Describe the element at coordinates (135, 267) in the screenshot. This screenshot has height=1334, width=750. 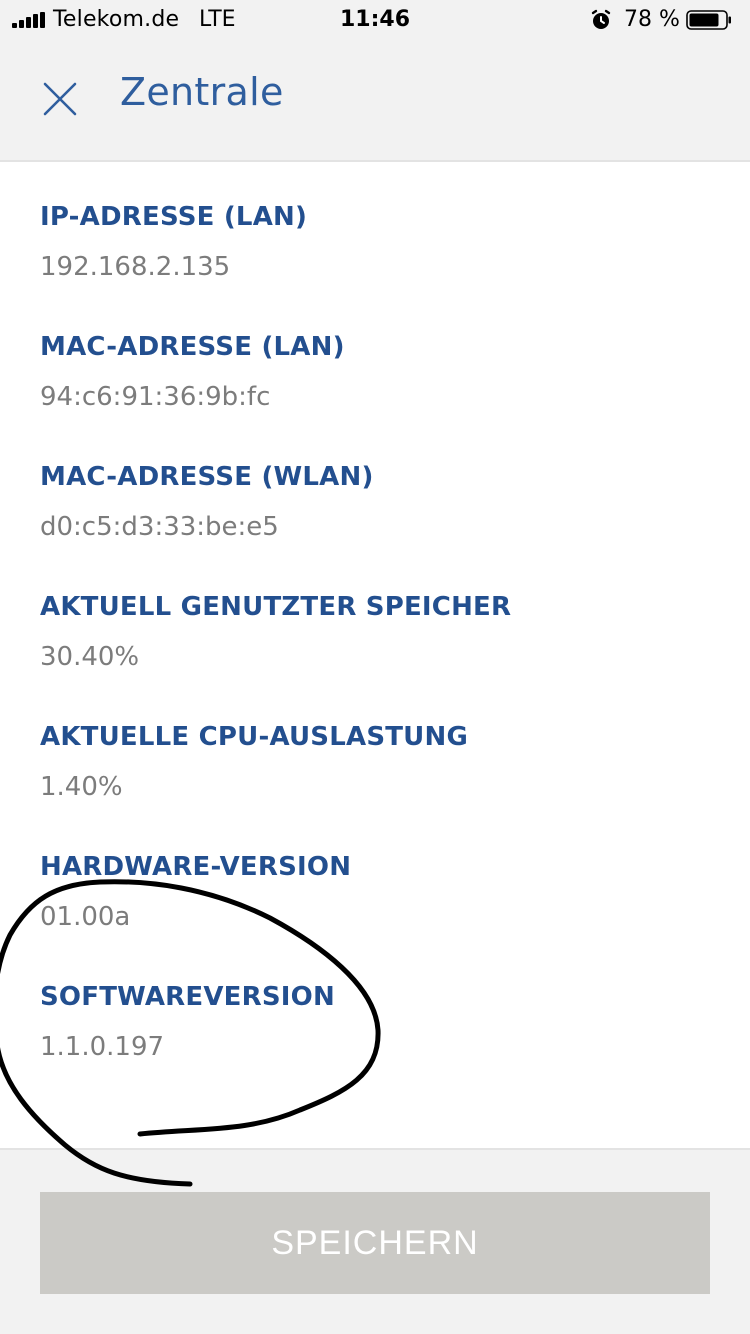
I see `info-value: 192.168.2.135` at that location.